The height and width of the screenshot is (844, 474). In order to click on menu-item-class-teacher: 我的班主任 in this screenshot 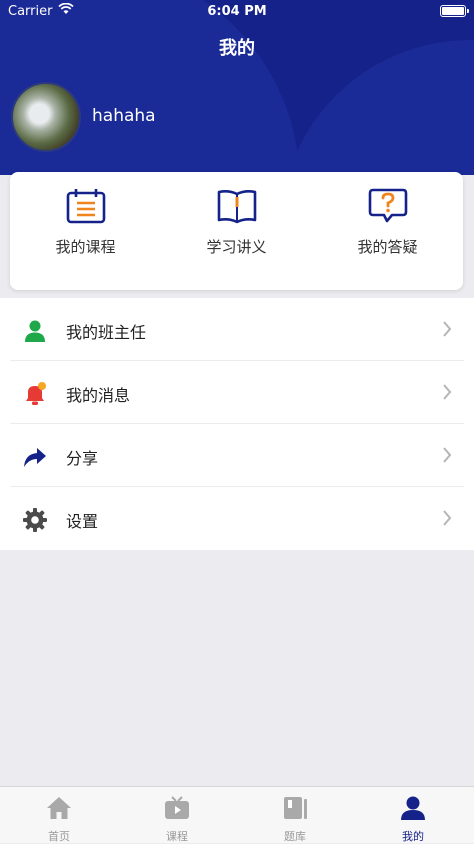, I will do `click(237, 329)`.